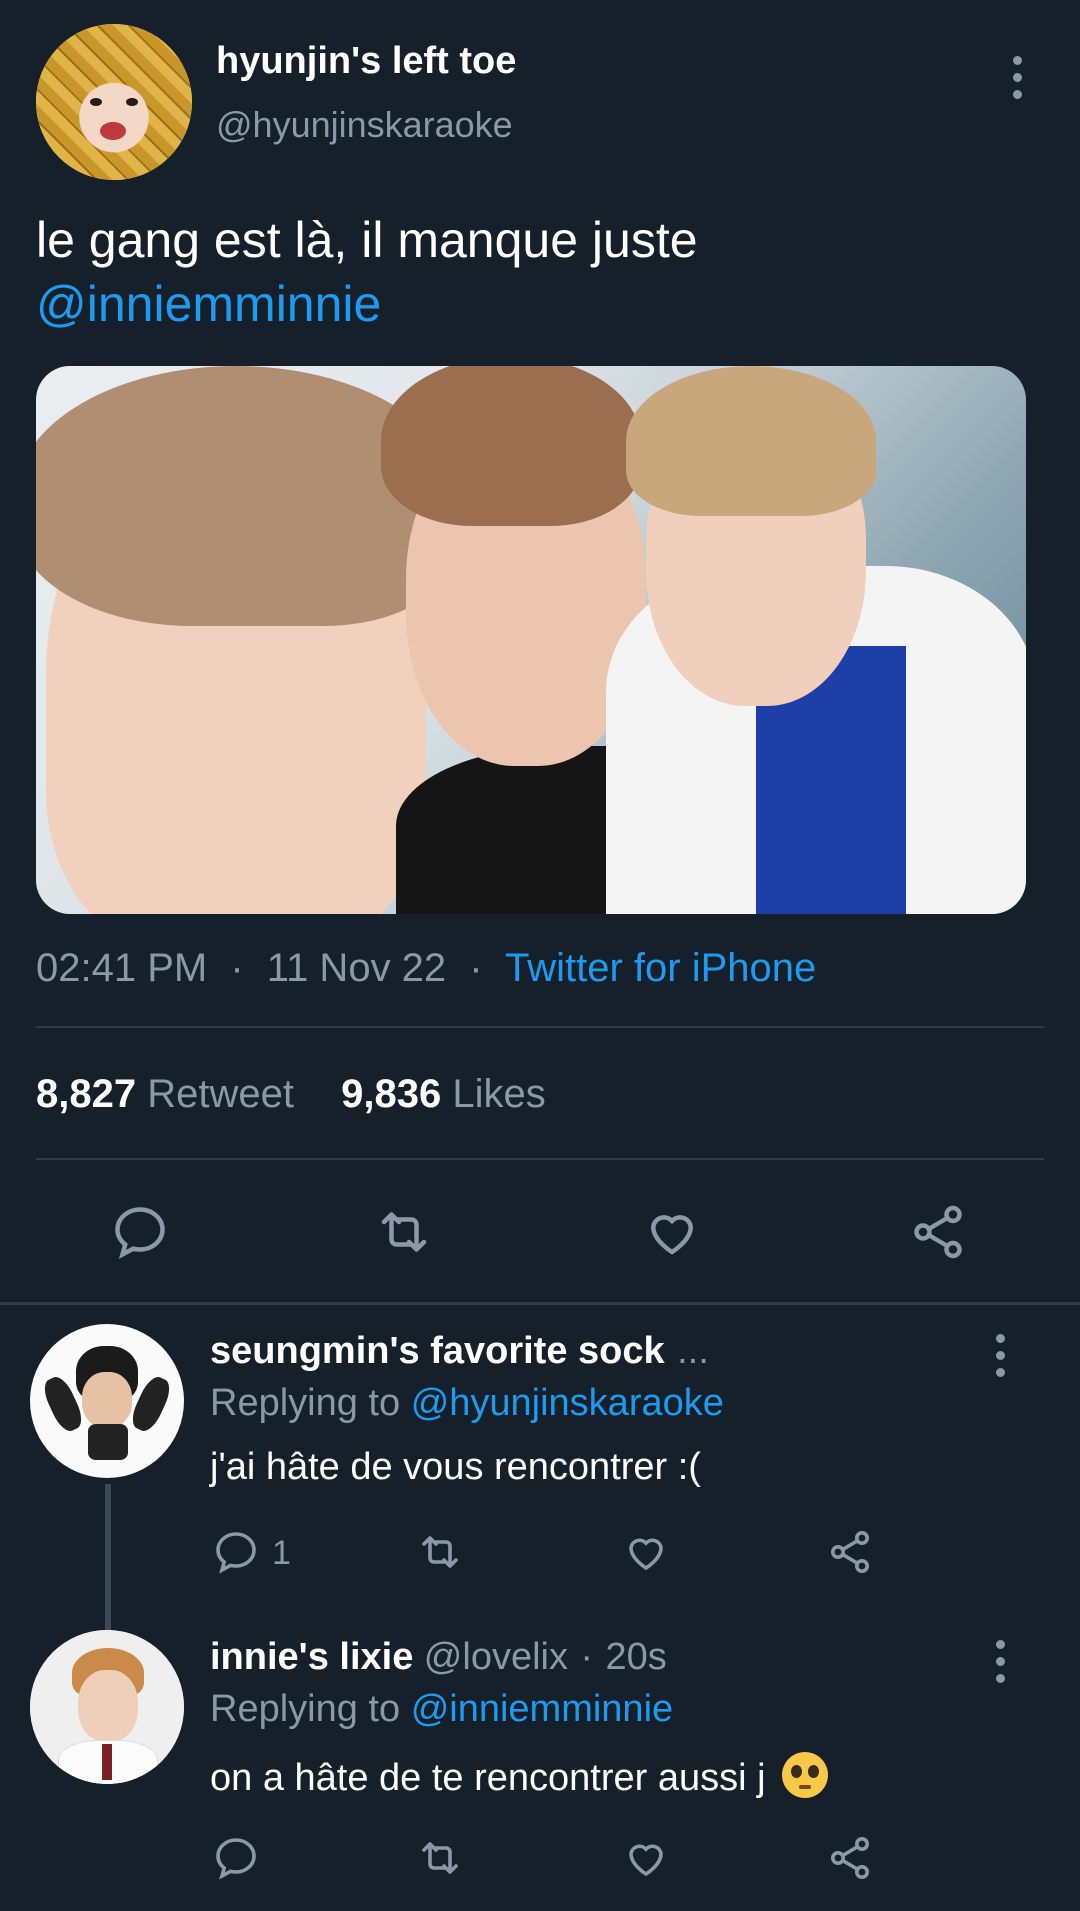  I want to click on reply-time: 20s, so click(636, 1657).